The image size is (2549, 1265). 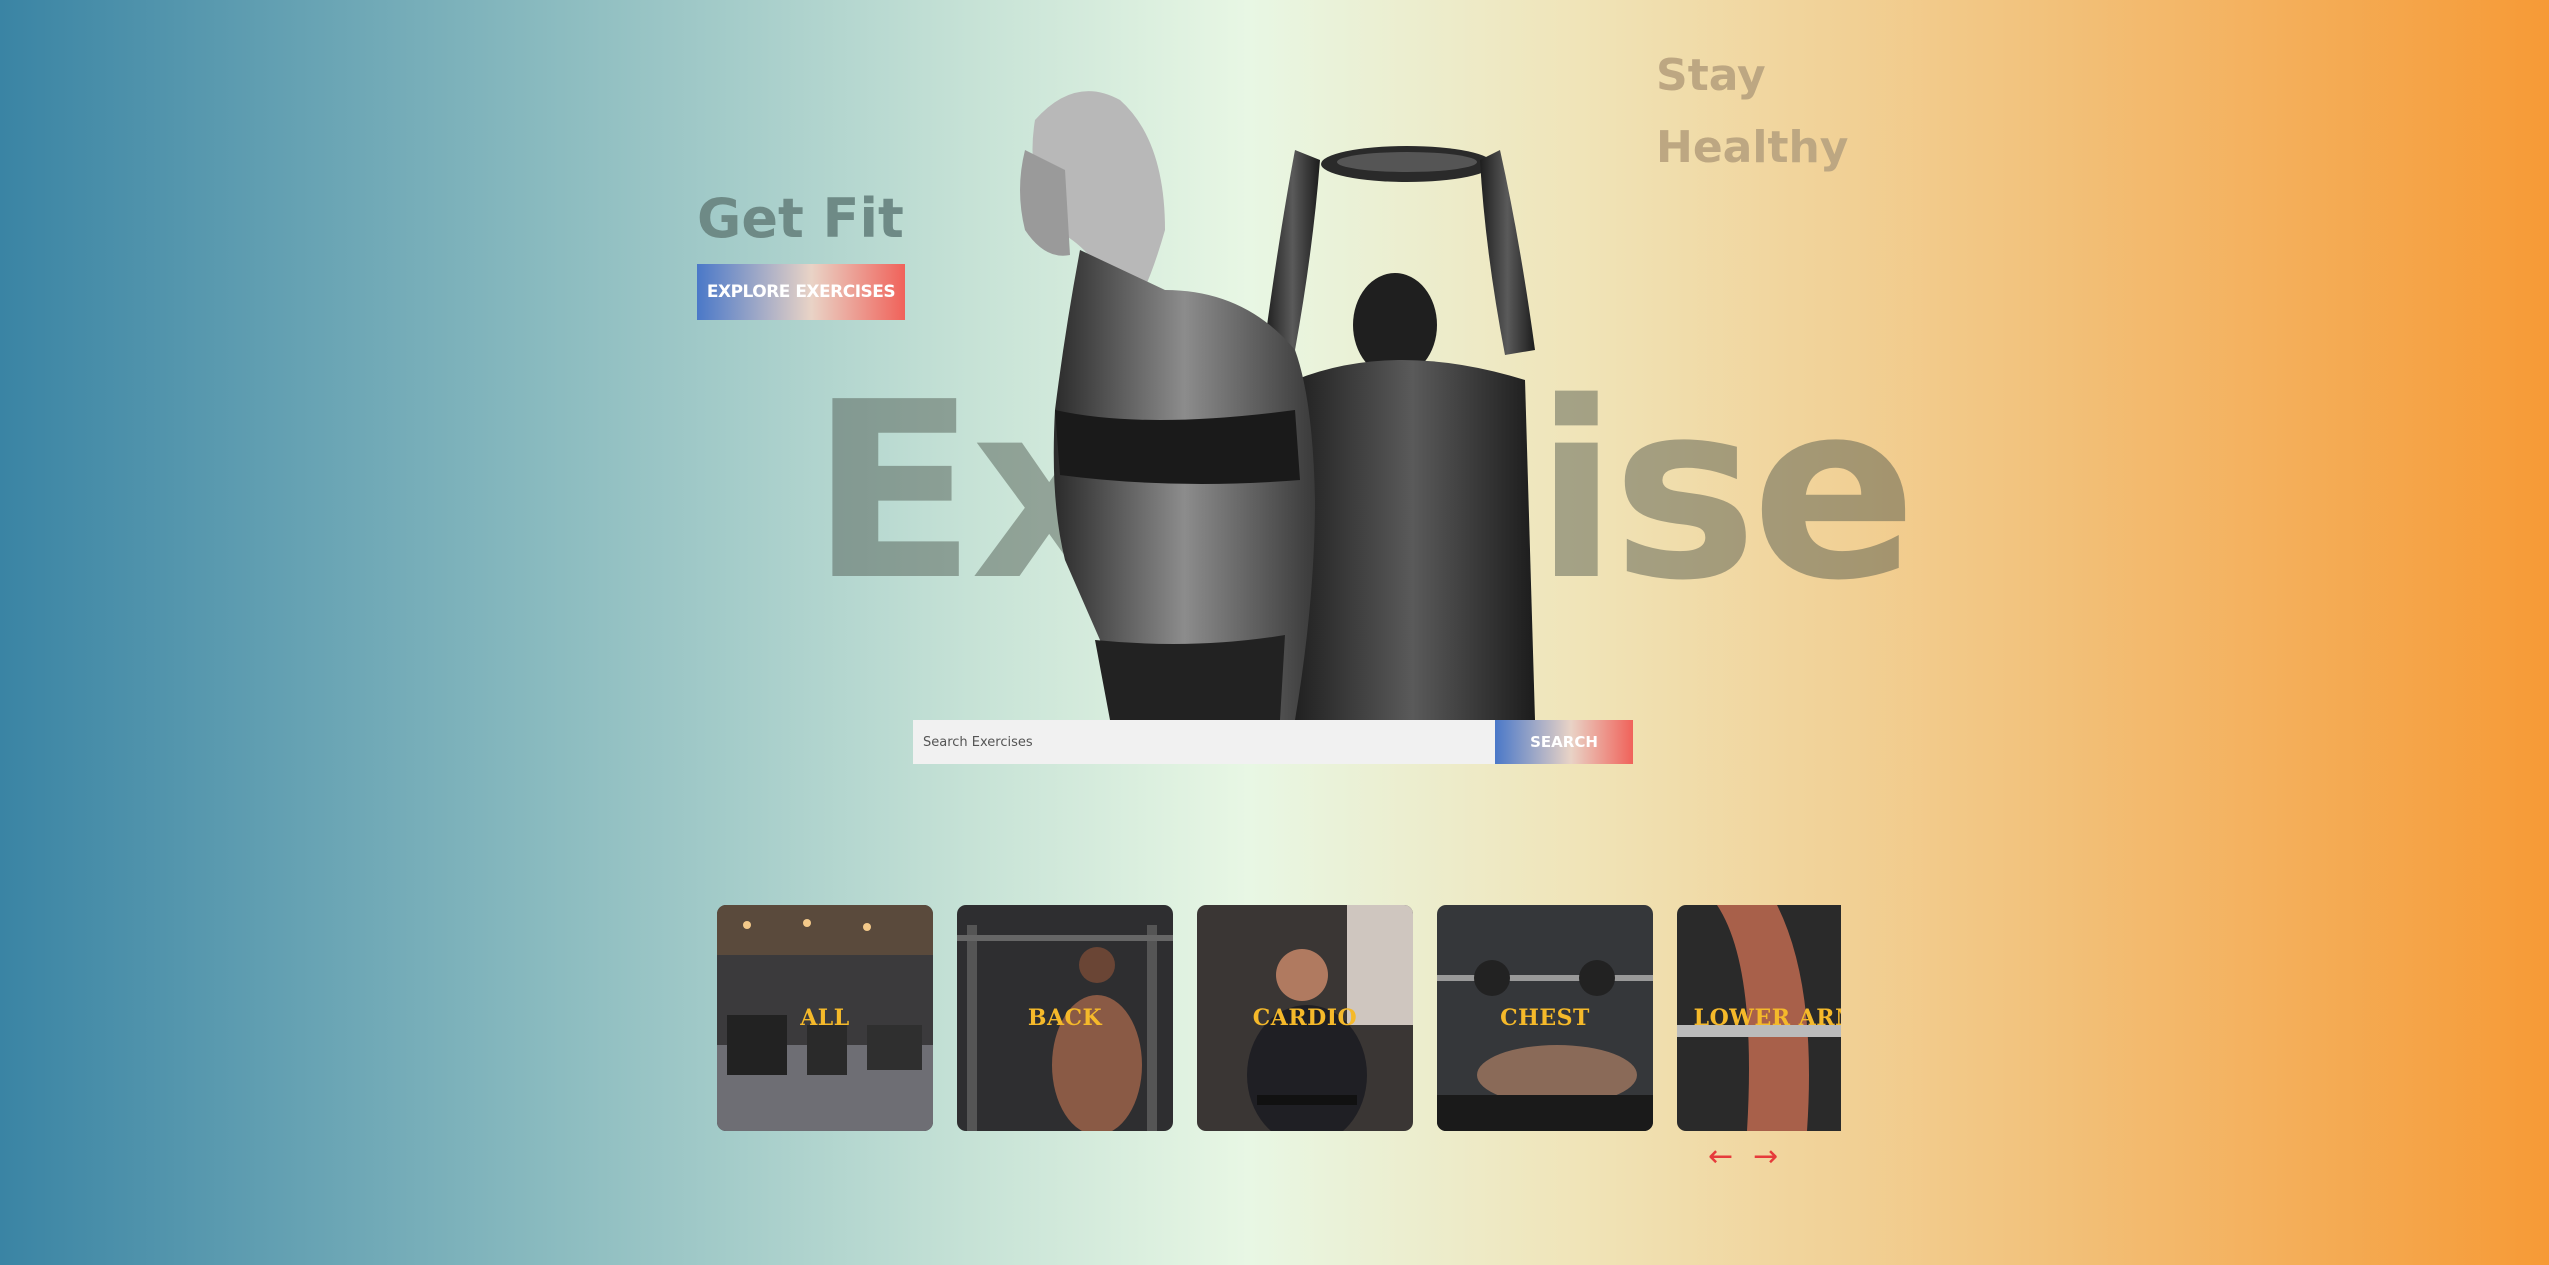 I want to click on category-label: CARDIO, so click(x=1305, y=1018).